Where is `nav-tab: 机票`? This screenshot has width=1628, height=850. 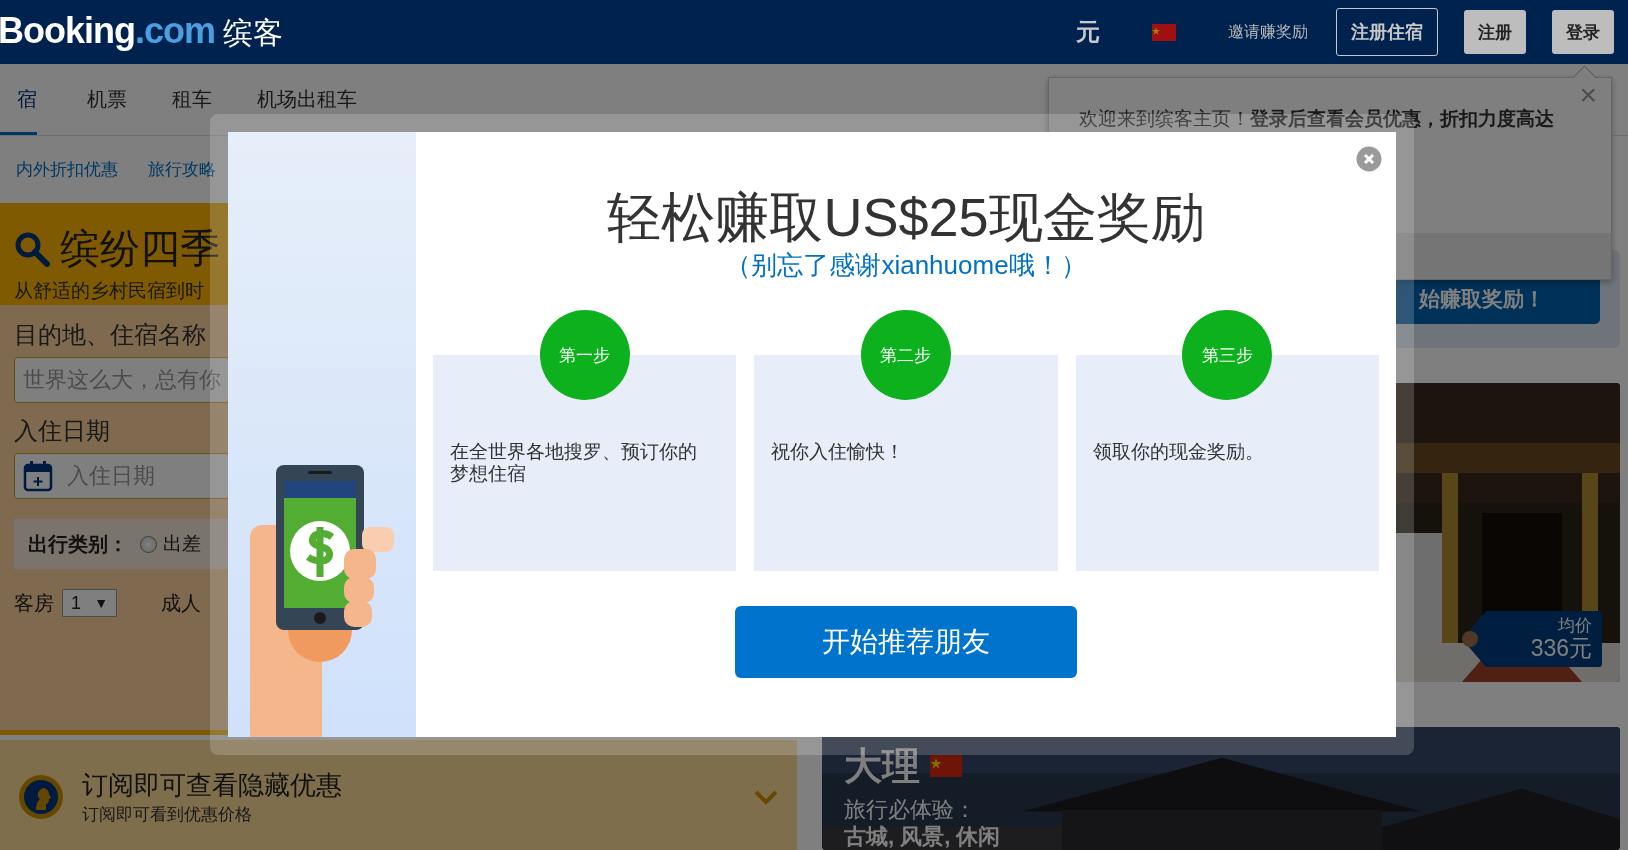 nav-tab: 机票 is located at coordinates (107, 99).